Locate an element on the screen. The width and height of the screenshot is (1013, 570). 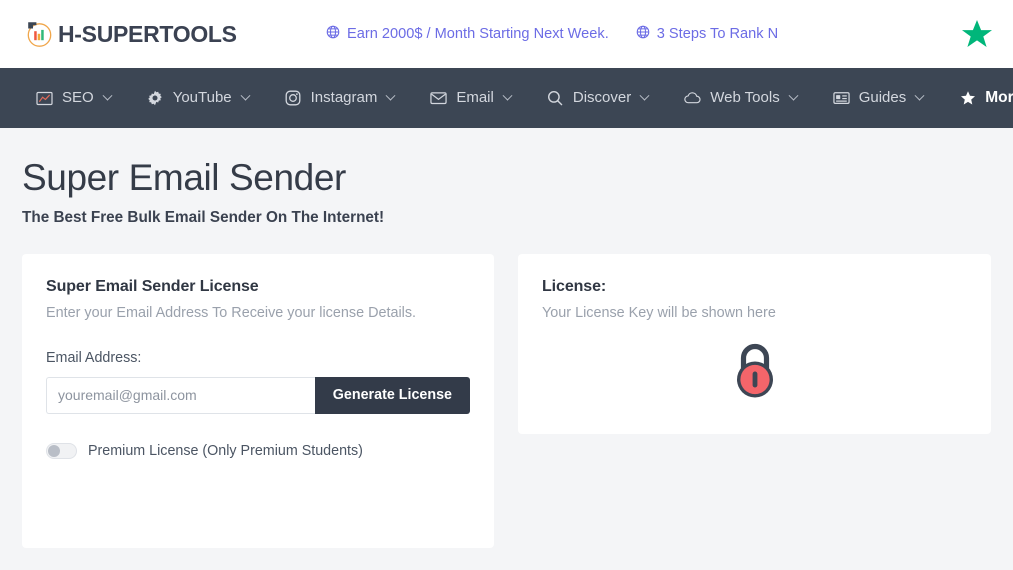
email-input is located at coordinates (180, 395).